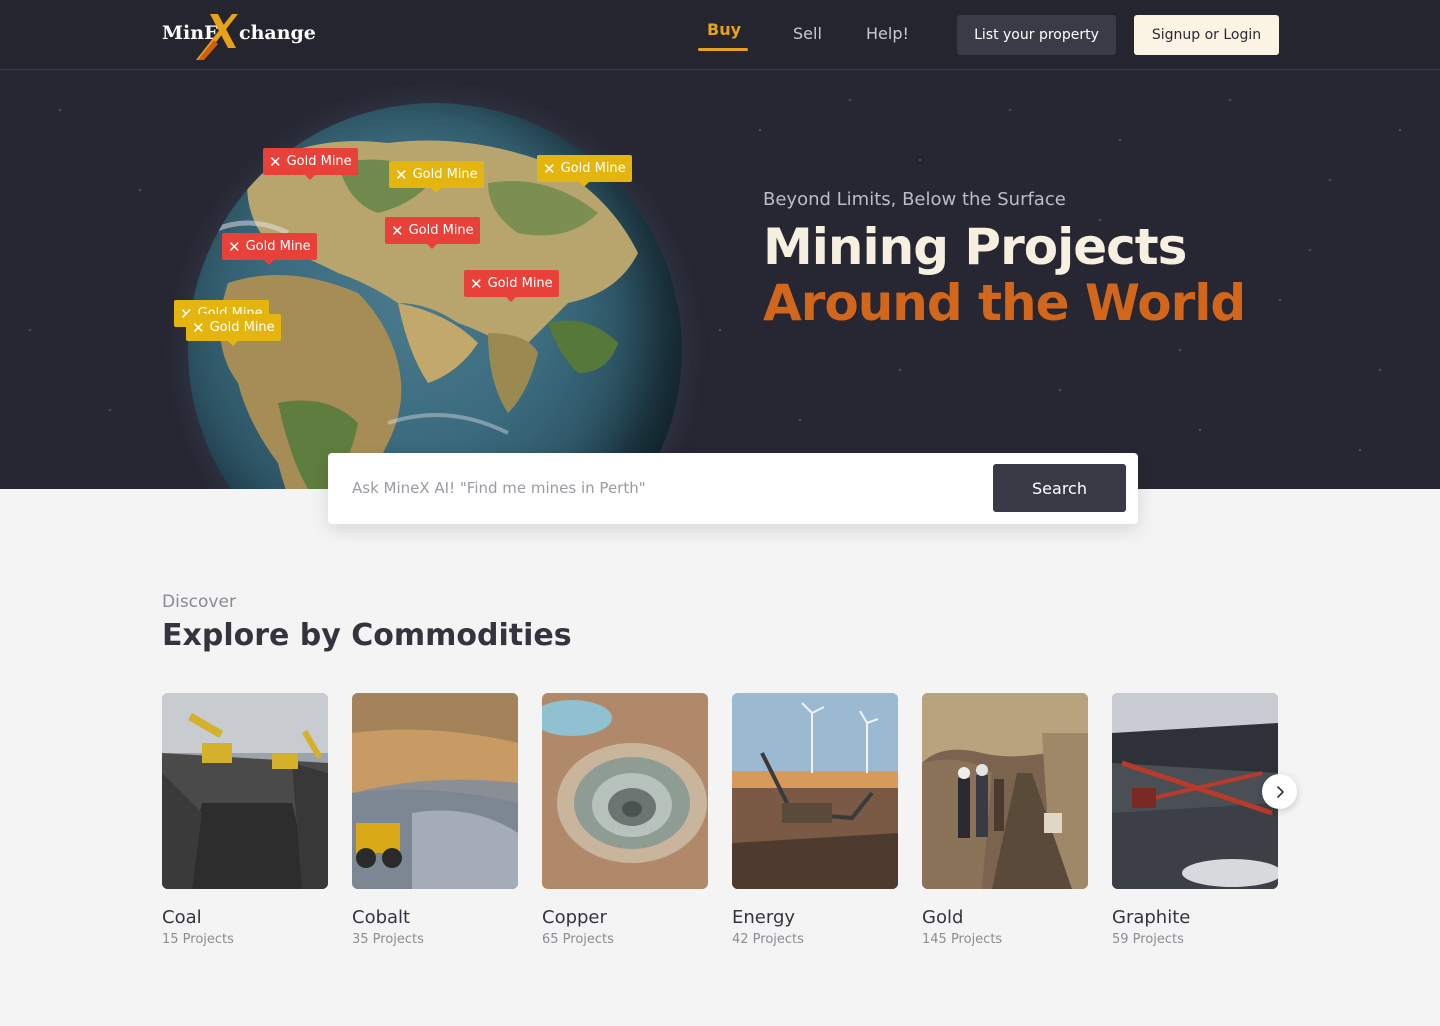 The width and height of the screenshot is (1440, 1026). Describe the element at coordinates (217, 37) in the screenshot. I see `logo-x-icon` at that location.